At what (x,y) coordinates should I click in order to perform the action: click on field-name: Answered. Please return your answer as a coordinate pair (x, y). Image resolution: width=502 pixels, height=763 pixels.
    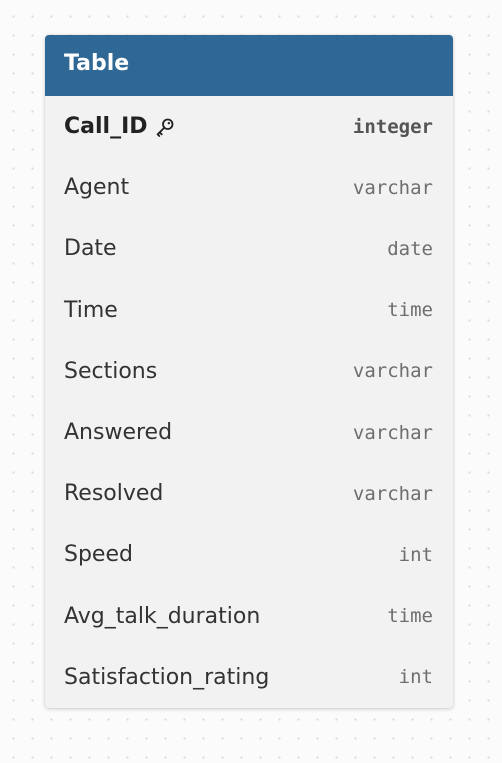
    Looking at the image, I should click on (118, 433).